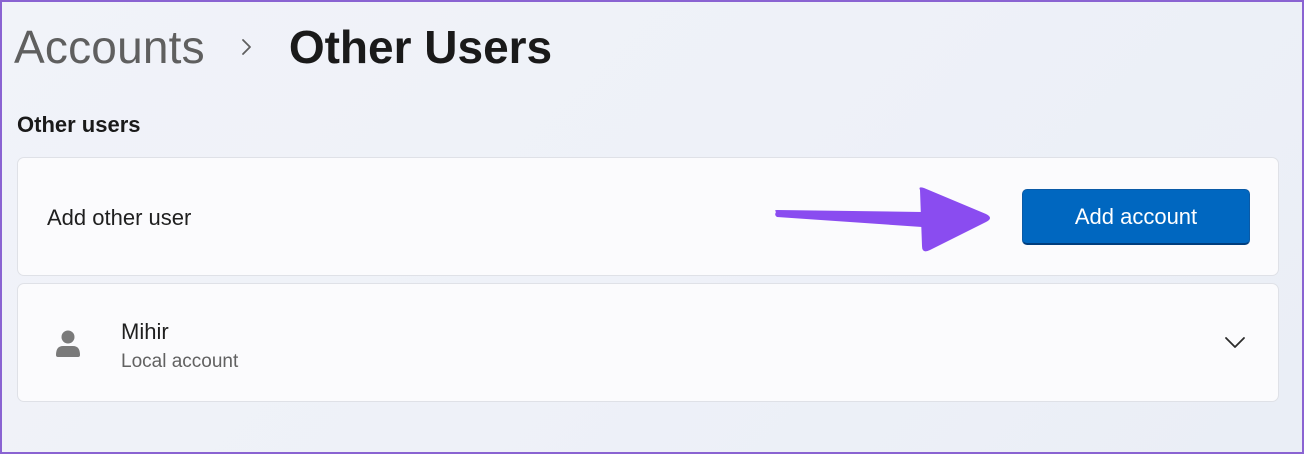 This screenshot has width=1304, height=454. Describe the element at coordinates (109, 47) in the screenshot. I see `breadcrumb-accounts-link: Accounts` at that location.